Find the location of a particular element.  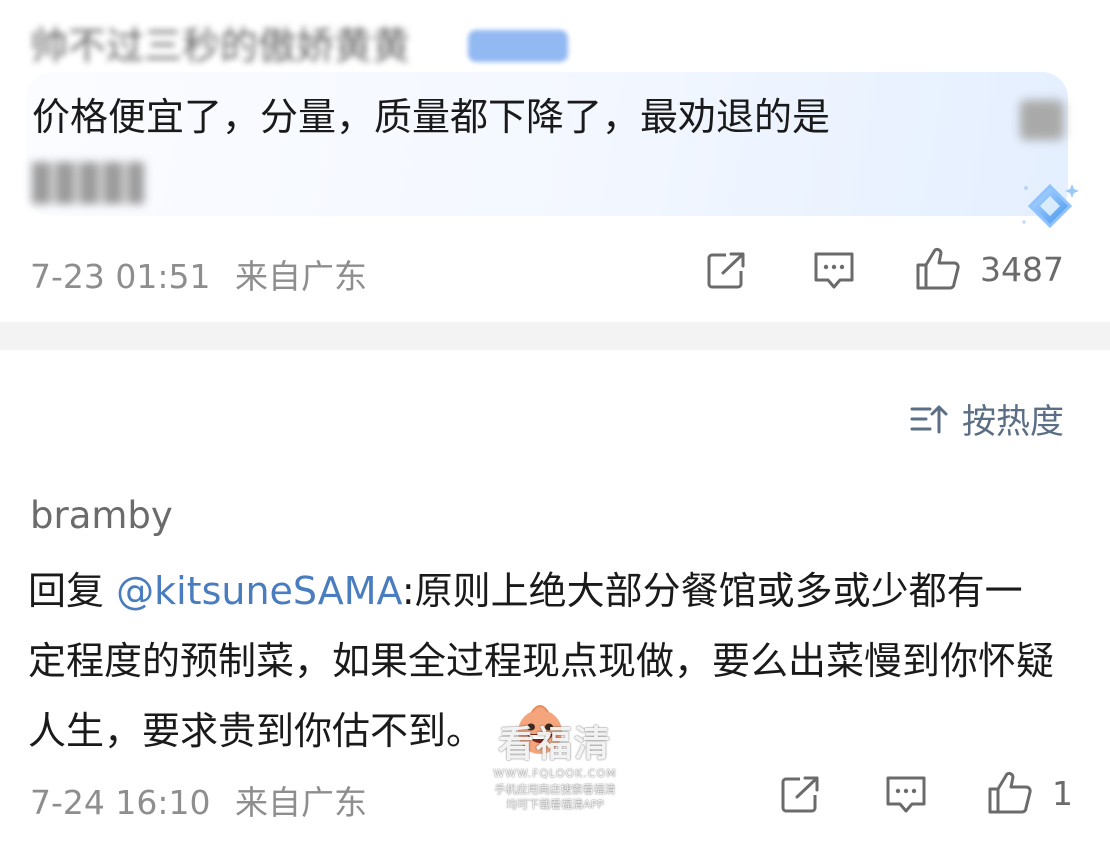

like-button: 1 is located at coordinates (1029, 793).